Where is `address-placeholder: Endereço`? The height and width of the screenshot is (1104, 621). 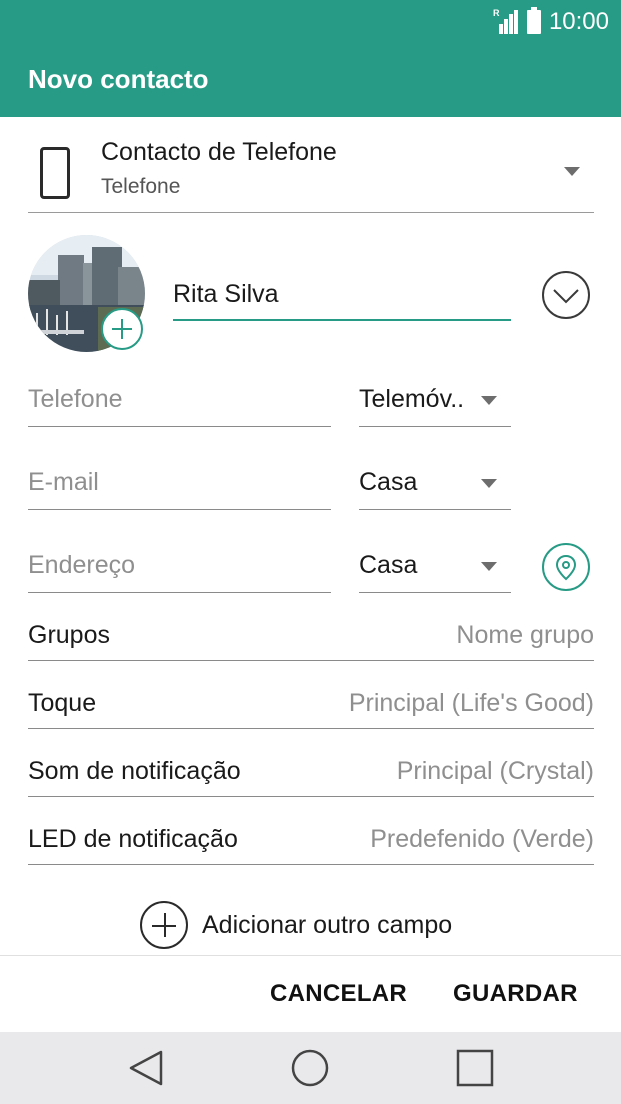 address-placeholder: Endereço is located at coordinates (82, 565).